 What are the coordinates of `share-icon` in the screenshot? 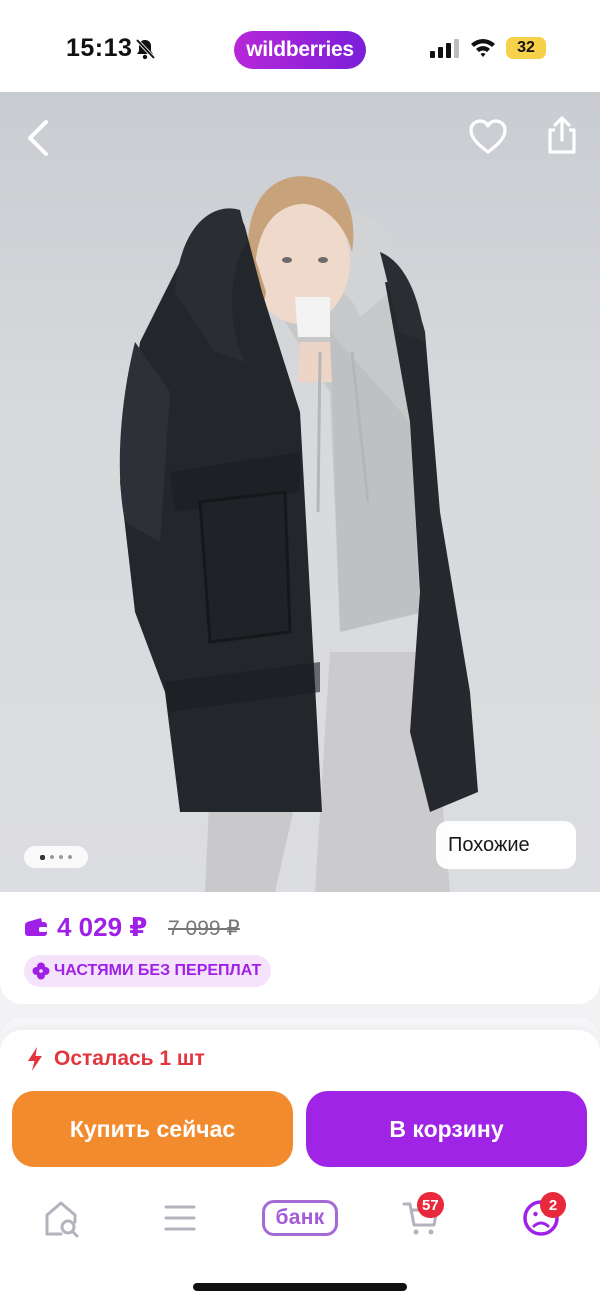 It's located at (562, 135).